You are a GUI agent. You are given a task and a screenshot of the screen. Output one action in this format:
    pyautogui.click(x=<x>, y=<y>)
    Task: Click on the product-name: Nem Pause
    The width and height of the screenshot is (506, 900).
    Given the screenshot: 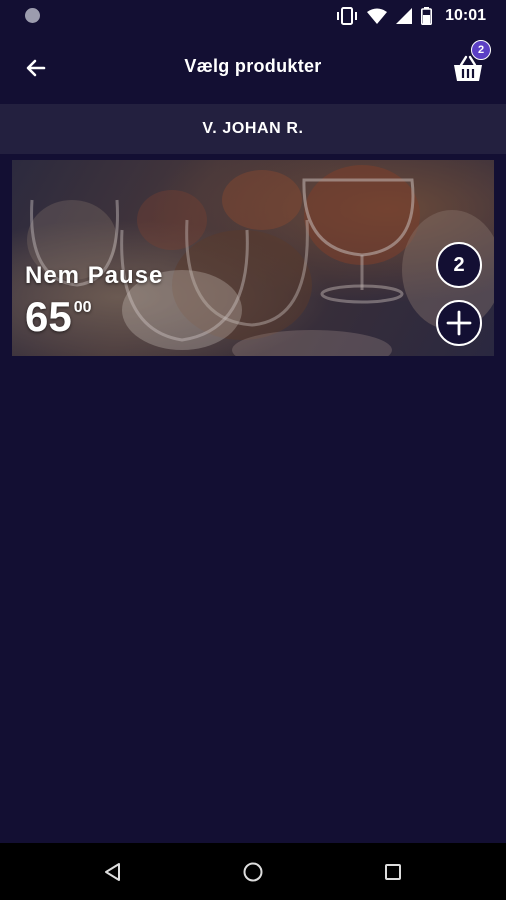 What is the action you would take?
    pyautogui.click(x=94, y=275)
    